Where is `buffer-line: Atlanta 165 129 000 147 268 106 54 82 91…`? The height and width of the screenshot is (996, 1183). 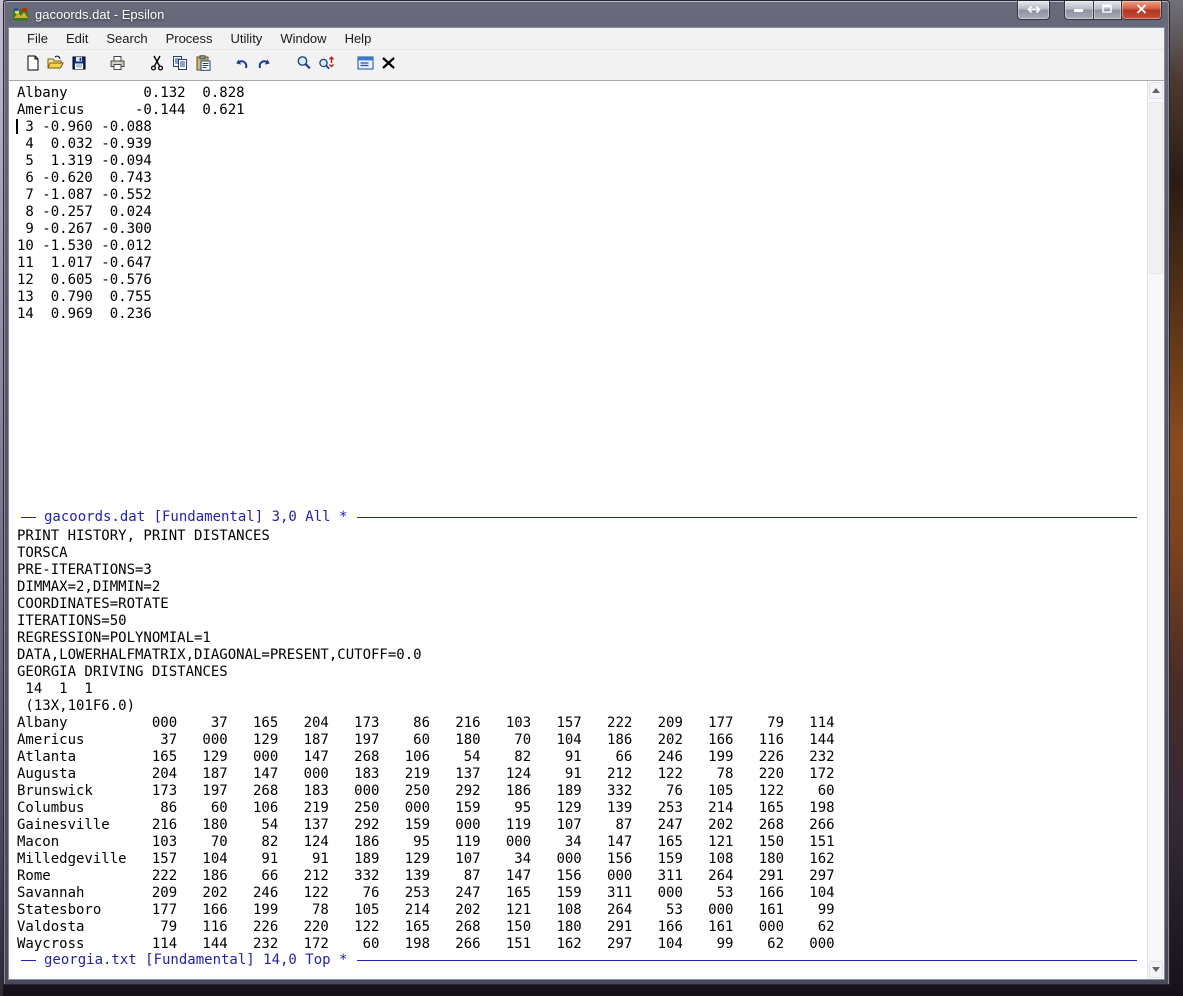
buffer-line: Atlanta 165 129 000 147 268 106 54 82 91… is located at coordinates (426, 757).